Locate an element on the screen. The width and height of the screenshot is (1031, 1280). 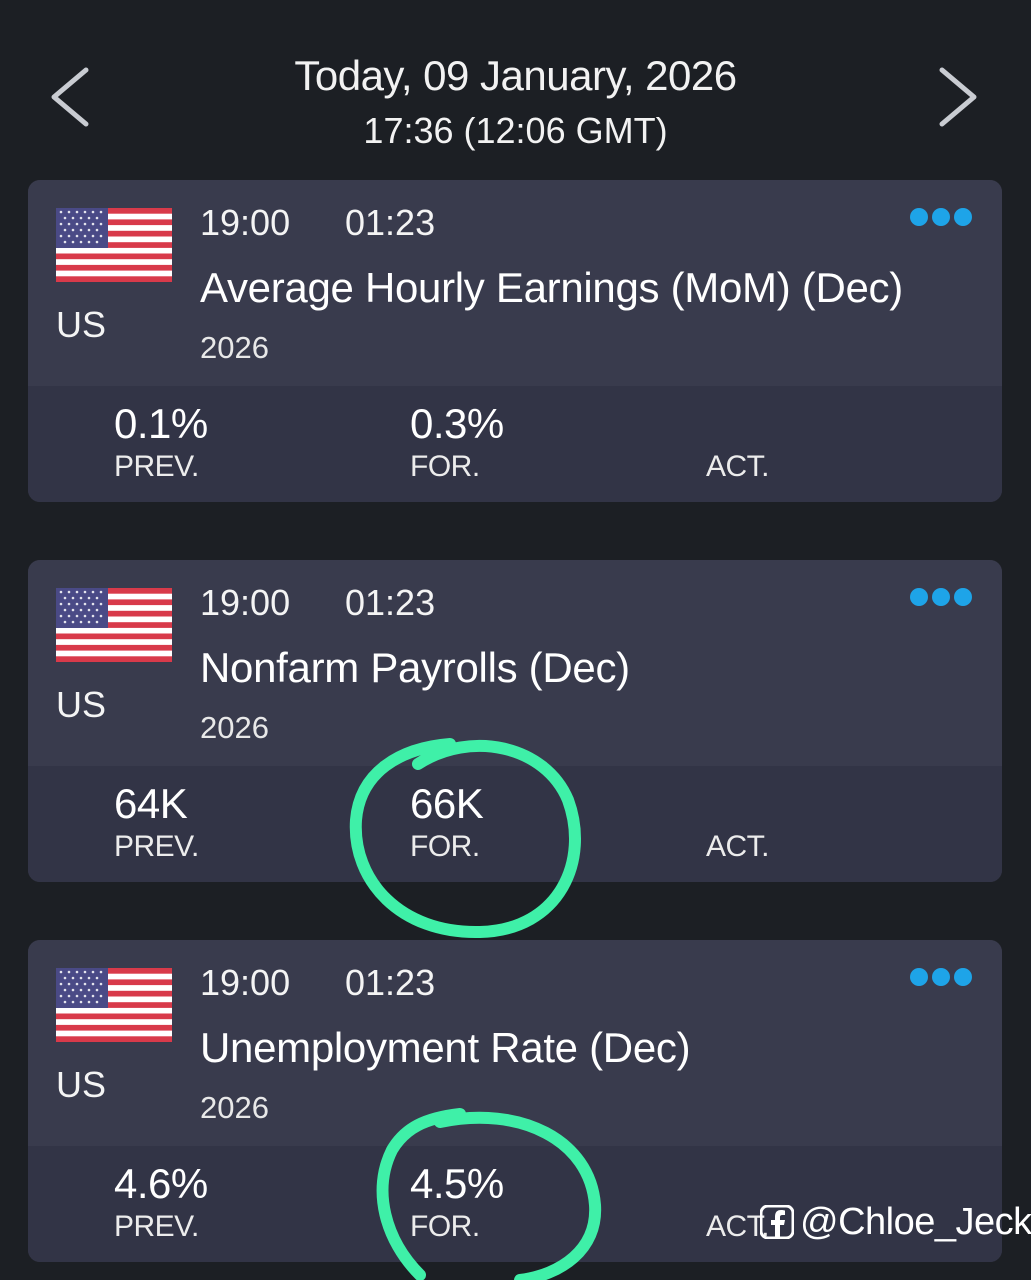
forecast-value: 0.3% is located at coordinates (457, 423).